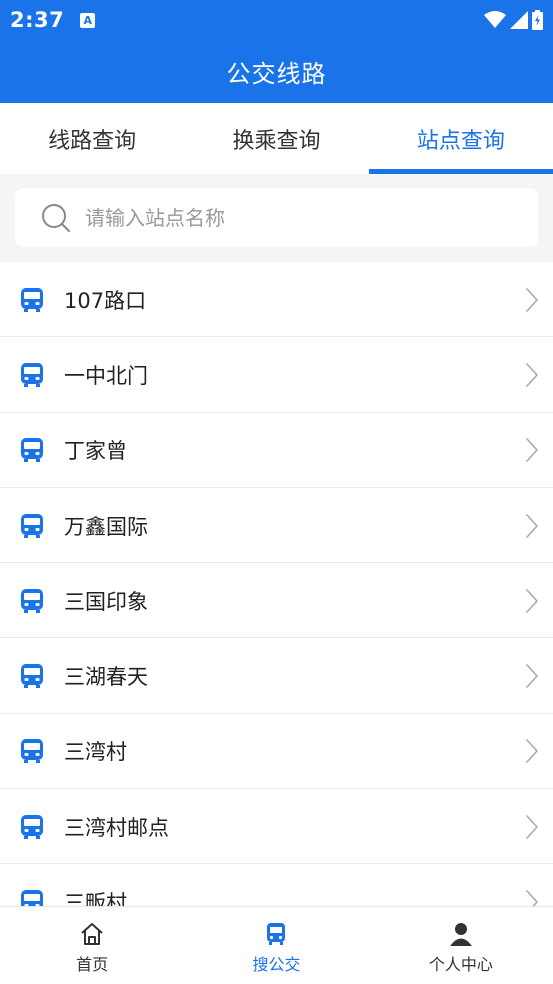 This screenshot has height=984, width=553. I want to click on station-name: 三湖春天, so click(106, 677).